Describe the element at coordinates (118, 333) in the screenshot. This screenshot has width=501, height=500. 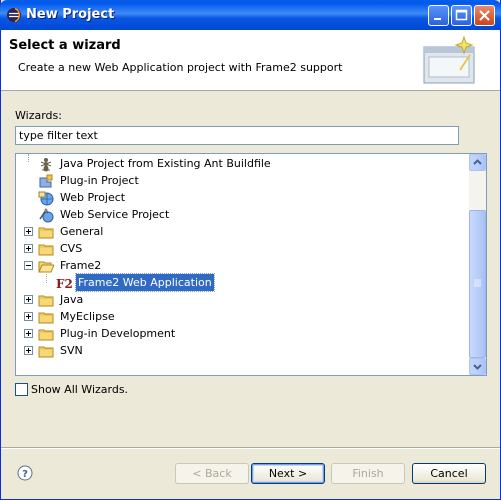
I see `tree-item-label: Plug-in Development` at that location.